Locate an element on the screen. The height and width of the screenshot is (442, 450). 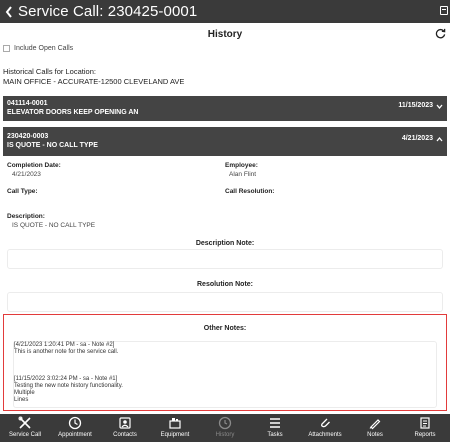
resolution-note-box is located at coordinates (225, 302).